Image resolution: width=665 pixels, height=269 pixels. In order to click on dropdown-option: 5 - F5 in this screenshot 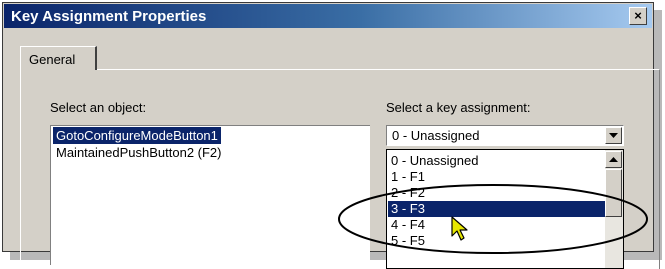, I will do `click(496, 241)`.